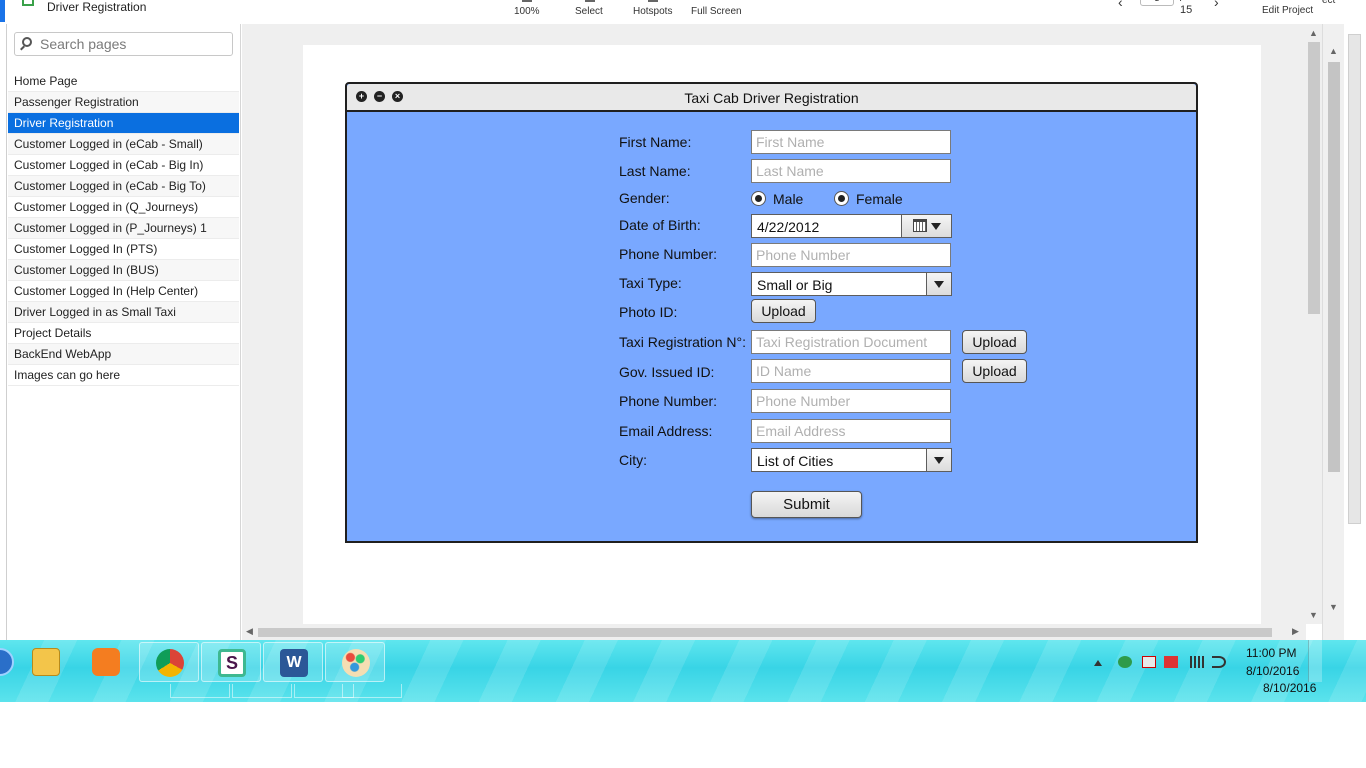 Image resolution: width=1366 pixels, height=768 pixels. I want to click on phone-number-2-label: Phone Number:, so click(668, 401).